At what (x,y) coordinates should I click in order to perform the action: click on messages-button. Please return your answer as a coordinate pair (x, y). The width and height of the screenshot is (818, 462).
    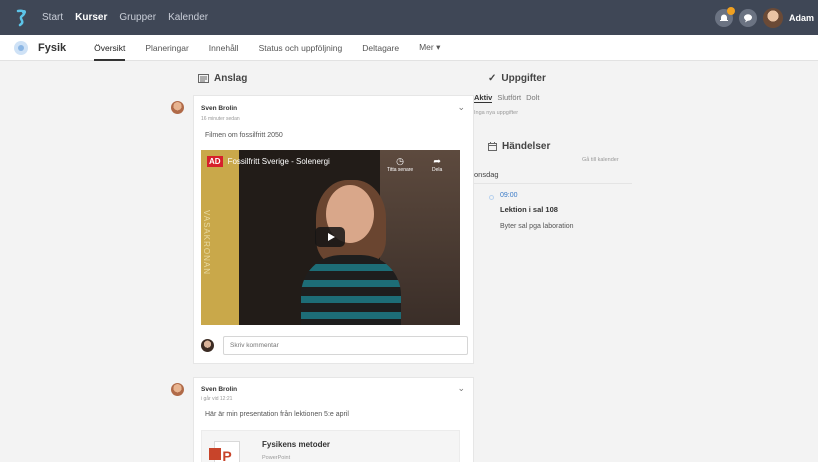
    Looking at the image, I should click on (747, 17).